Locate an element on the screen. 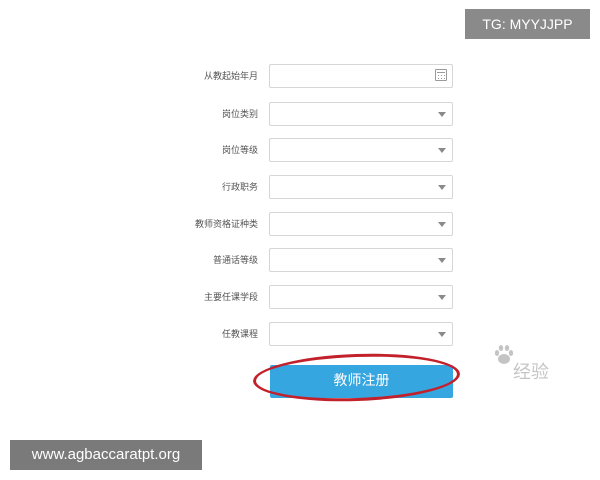 The height and width of the screenshot is (480, 600). teaching-start-date-input is located at coordinates (361, 76).